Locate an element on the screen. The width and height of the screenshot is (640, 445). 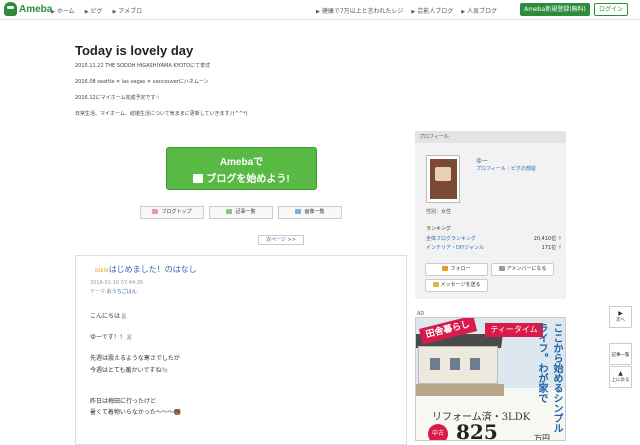
nav-pigg: ▶ ピグ is located at coordinates (94, 10).